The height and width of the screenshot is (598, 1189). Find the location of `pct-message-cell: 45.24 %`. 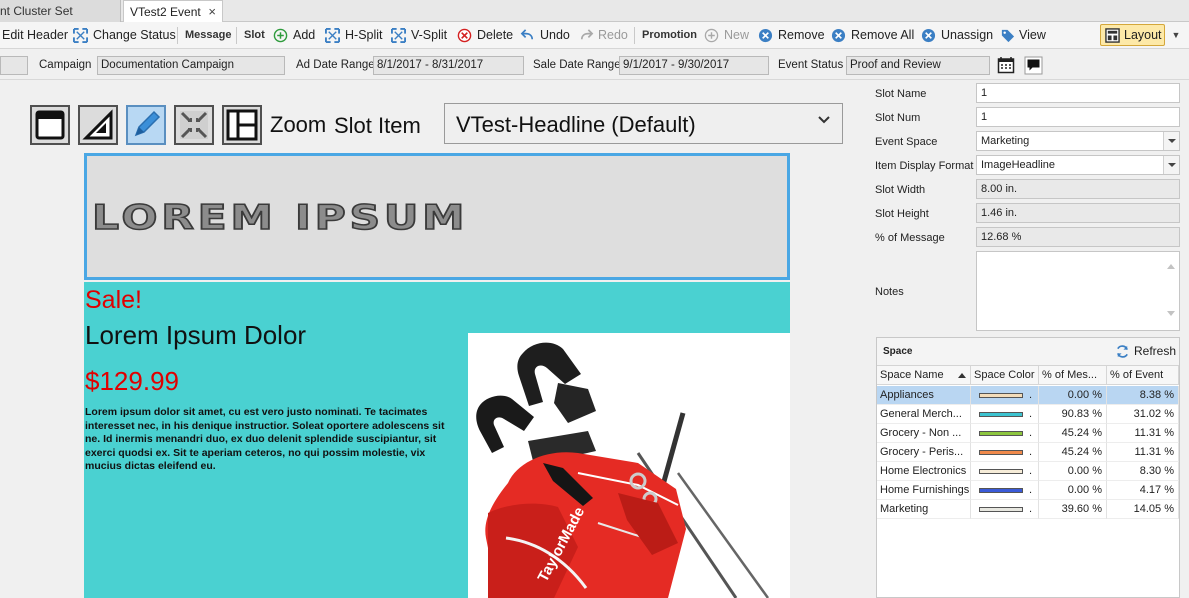

pct-message-cell: 45.24 % is located at coordinates (1073, 452).